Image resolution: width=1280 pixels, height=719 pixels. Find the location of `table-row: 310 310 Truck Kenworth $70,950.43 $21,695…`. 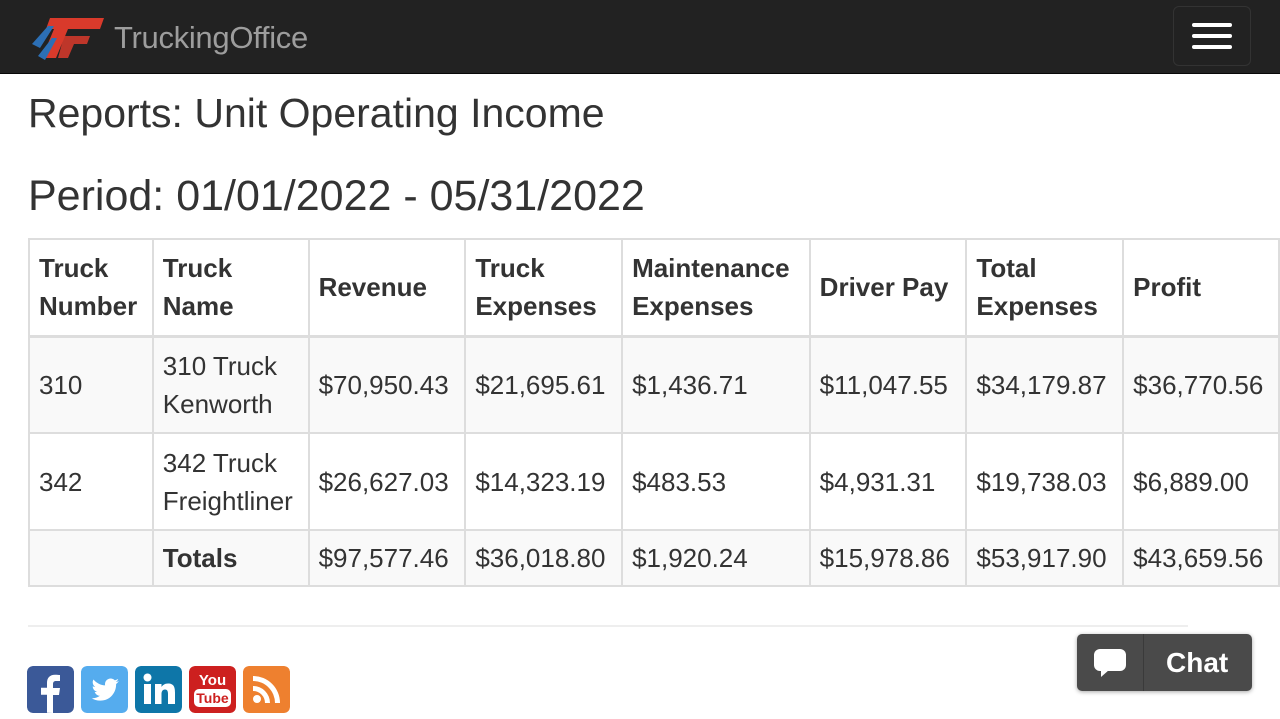

table-row: 310 310 Truck Kenworth $70,950.43 $21,695… is located at coordinates (654, 384).